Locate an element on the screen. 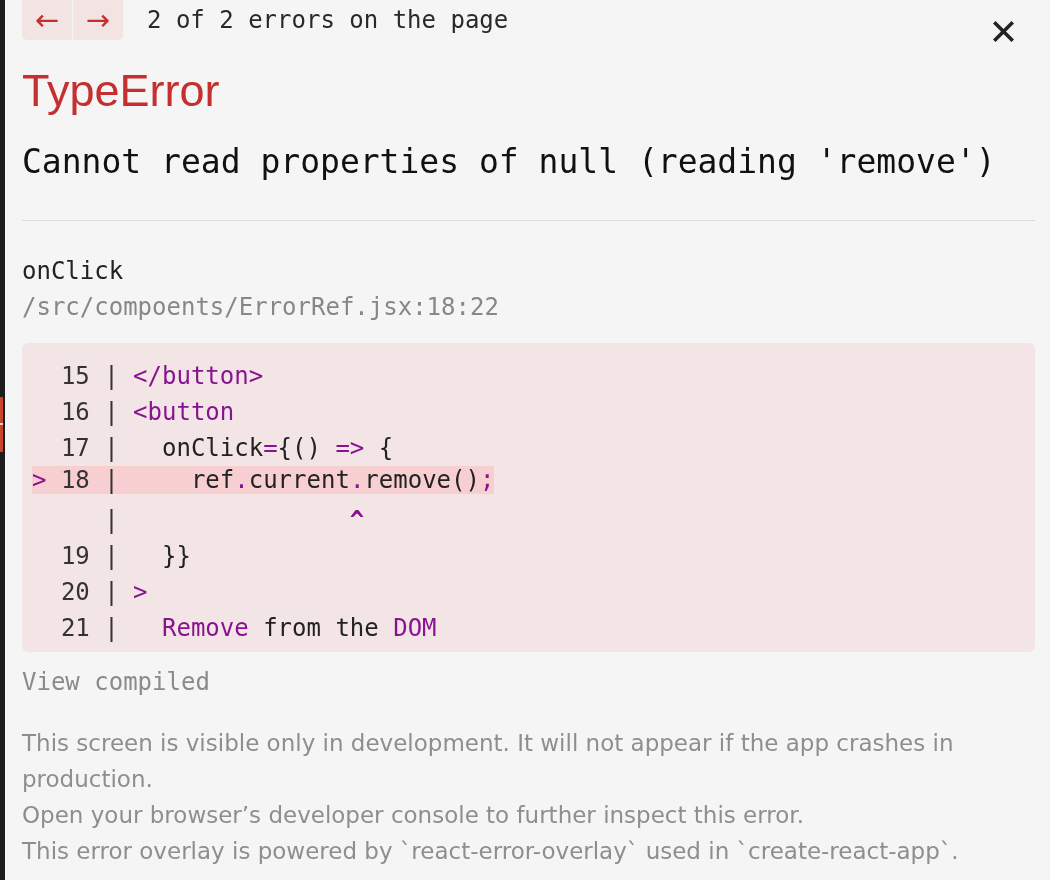  gutter-label: | is located at coordinates (111, 520).